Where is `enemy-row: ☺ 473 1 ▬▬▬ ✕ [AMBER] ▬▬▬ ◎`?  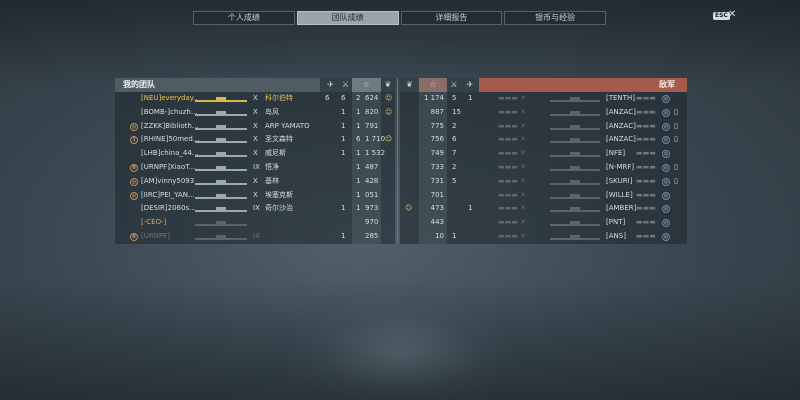
enemy-row: ☺ 473 1 ▬▬▬ ✕ [AMBER] ▬▬▬ ◎ is located at coordinates (543, 209).